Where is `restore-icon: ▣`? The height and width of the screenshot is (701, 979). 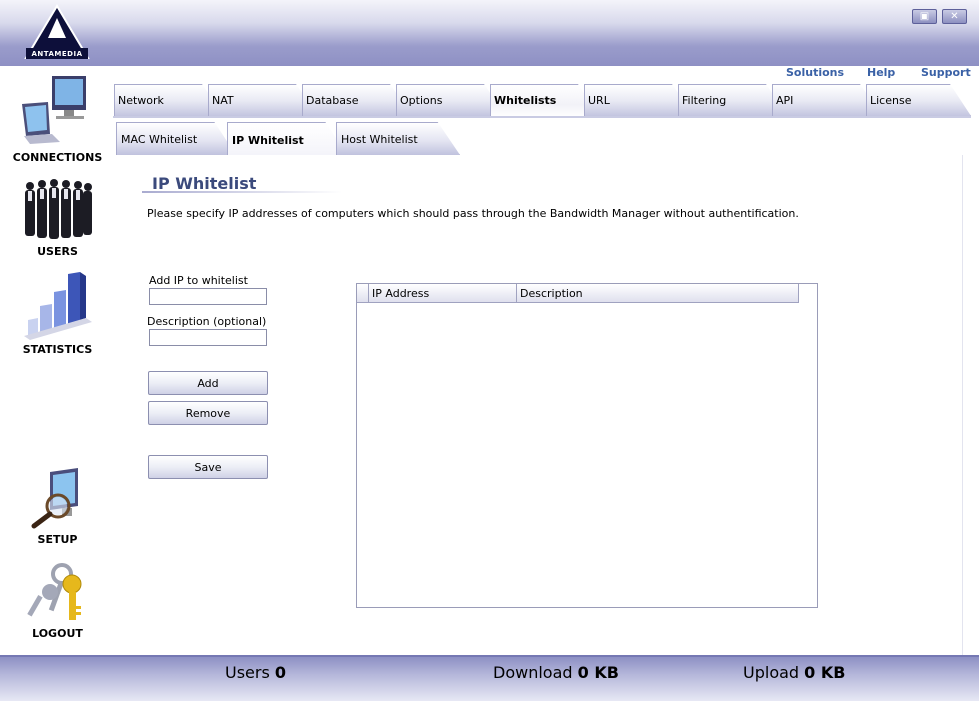 restore-icon: ▣ is located at coordinates (924, 16).